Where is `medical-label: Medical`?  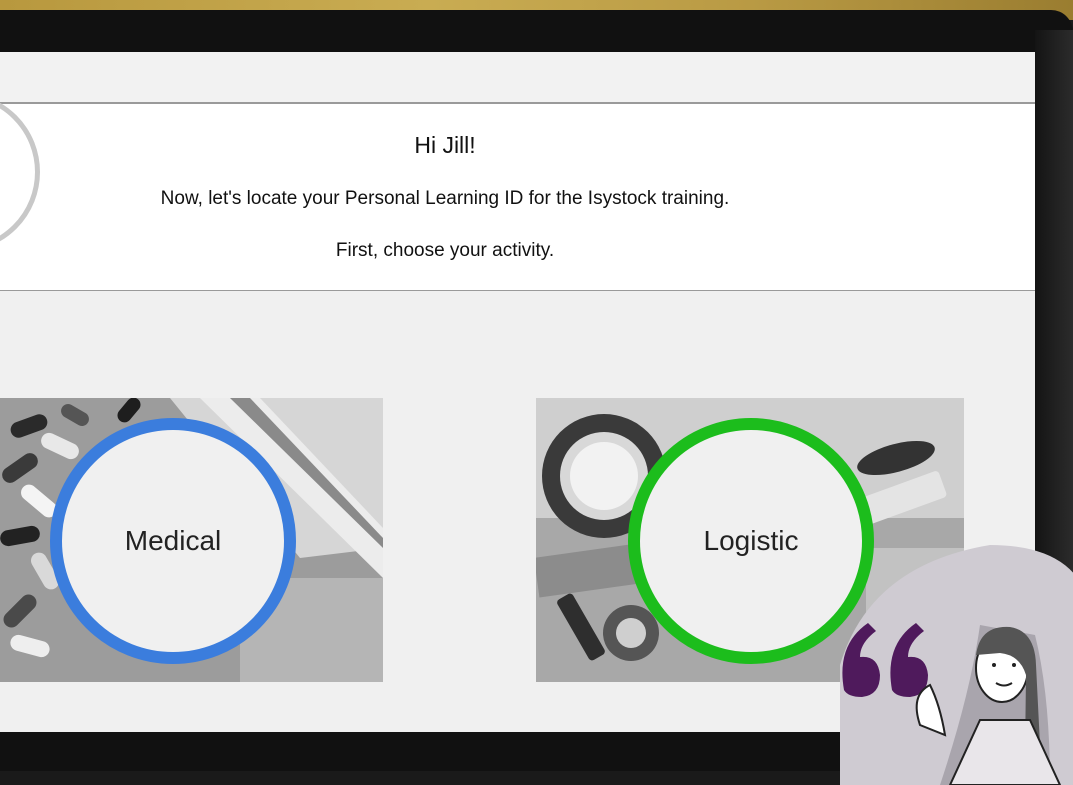
medical-label: Medical is located at coordinates (173, 540).